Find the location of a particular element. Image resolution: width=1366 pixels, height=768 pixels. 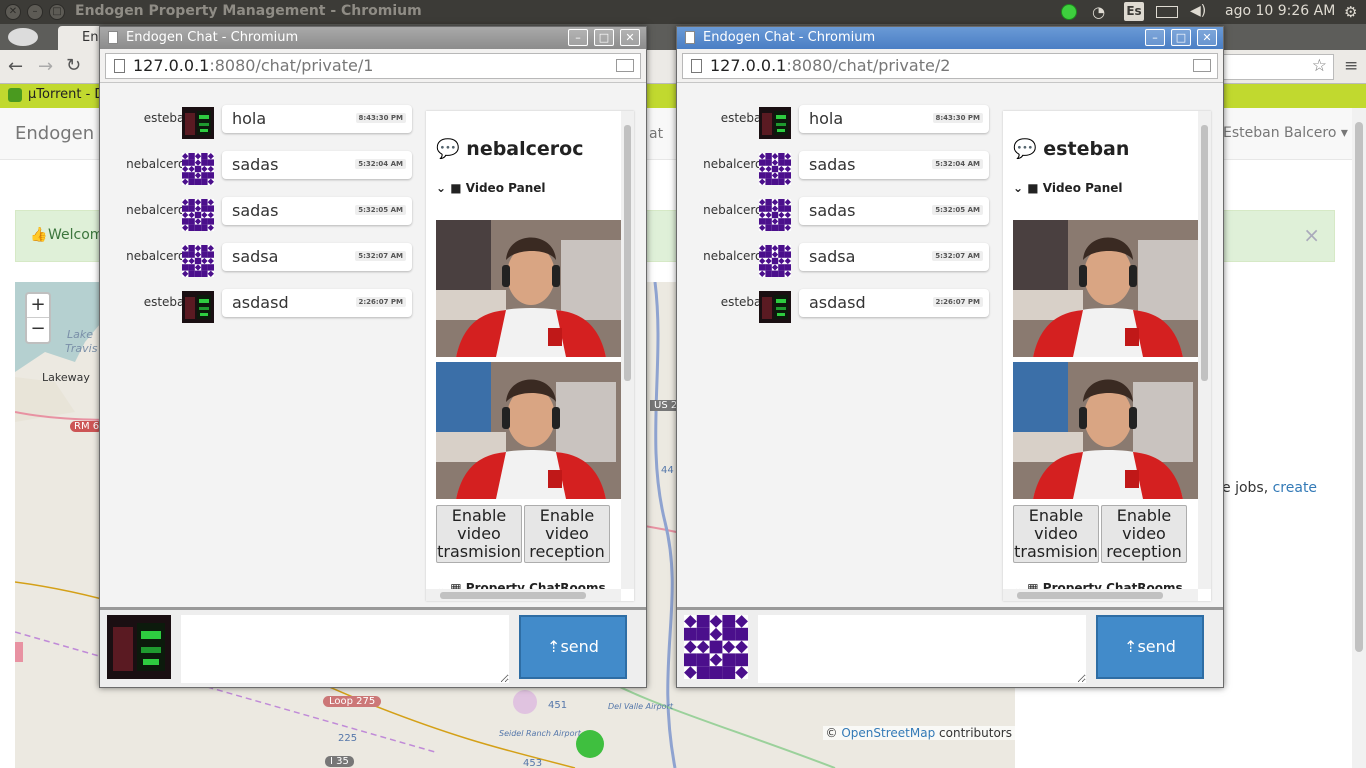

close-window-button: ✕ is located at coordinates (13, 12).